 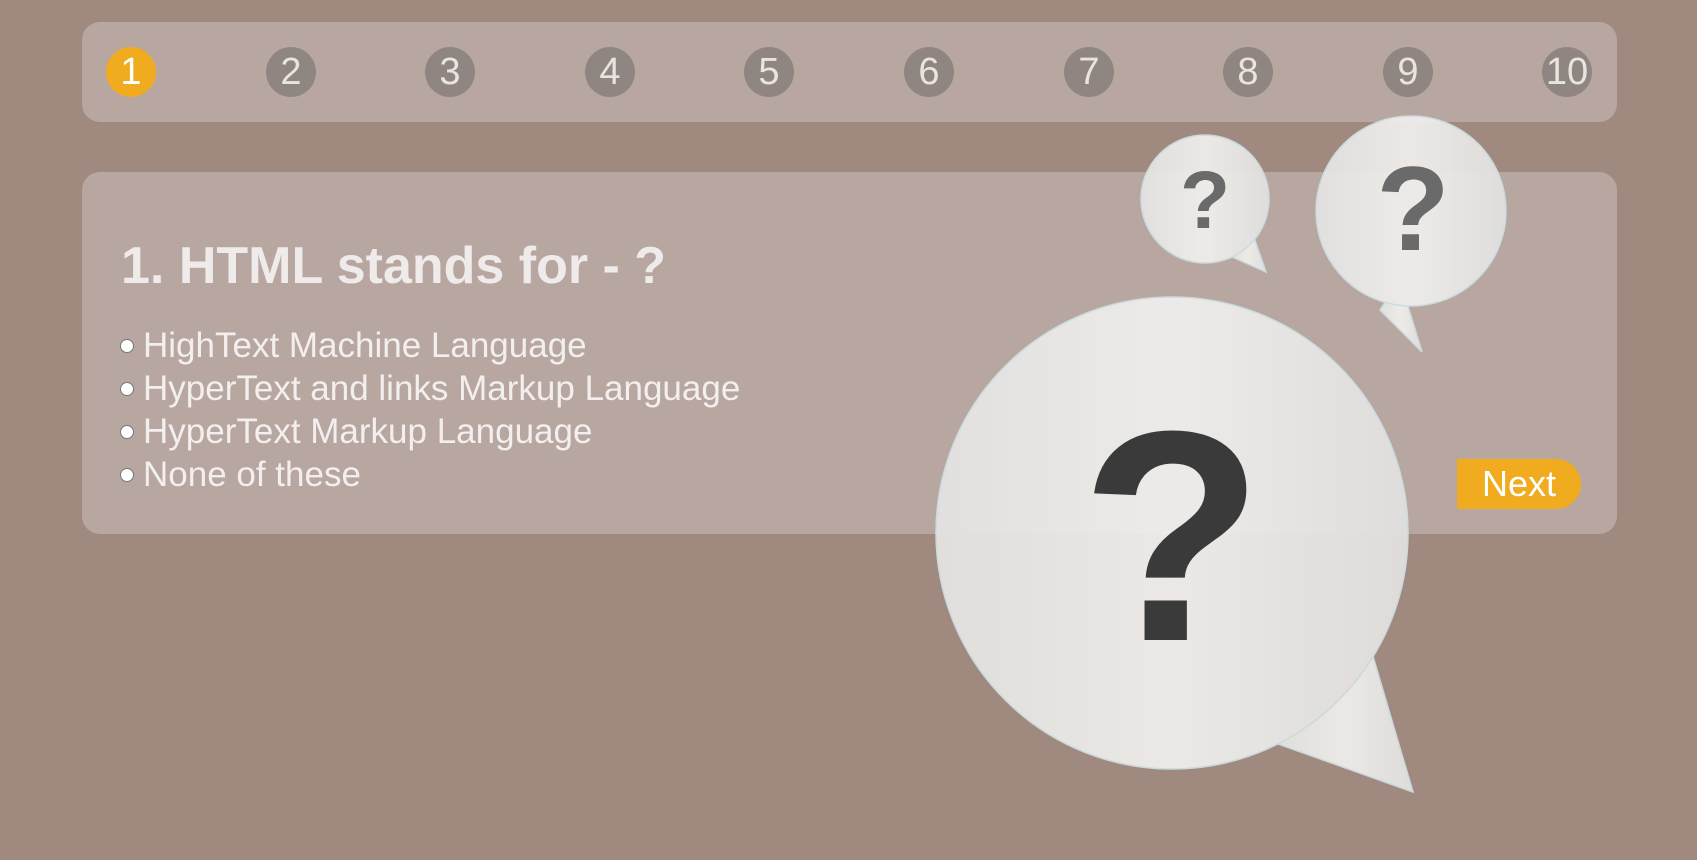 What do you see at coordinates (368, 431) in the screenshot?
I see `answer-option-label: HyperText Markup Language` at bounding box center [368, 431].